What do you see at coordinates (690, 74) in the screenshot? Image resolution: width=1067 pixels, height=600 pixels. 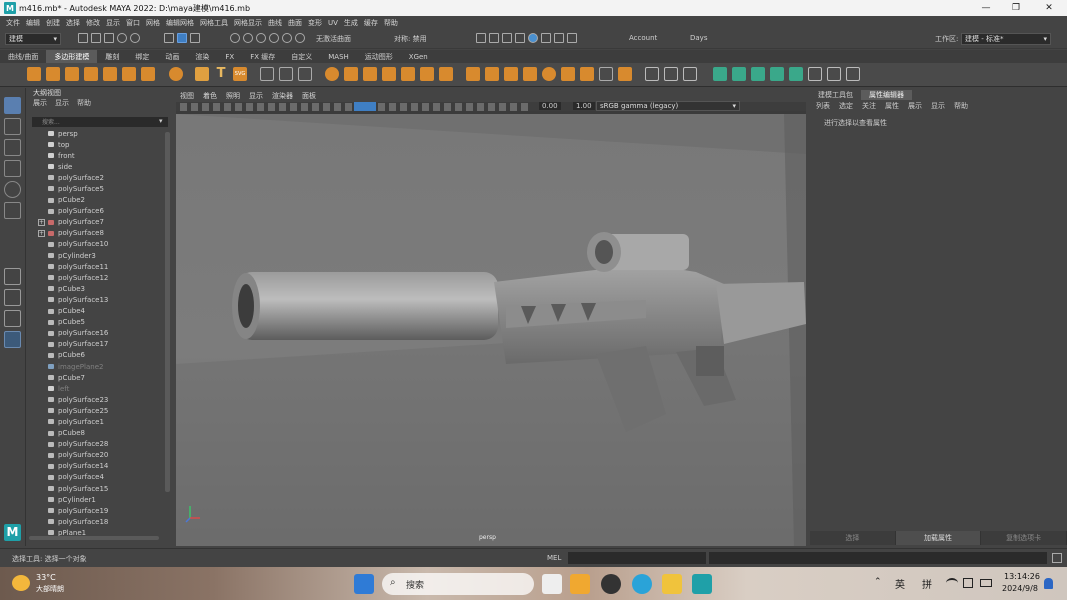 I see `connect-icon` at bounding box center [690, 74].